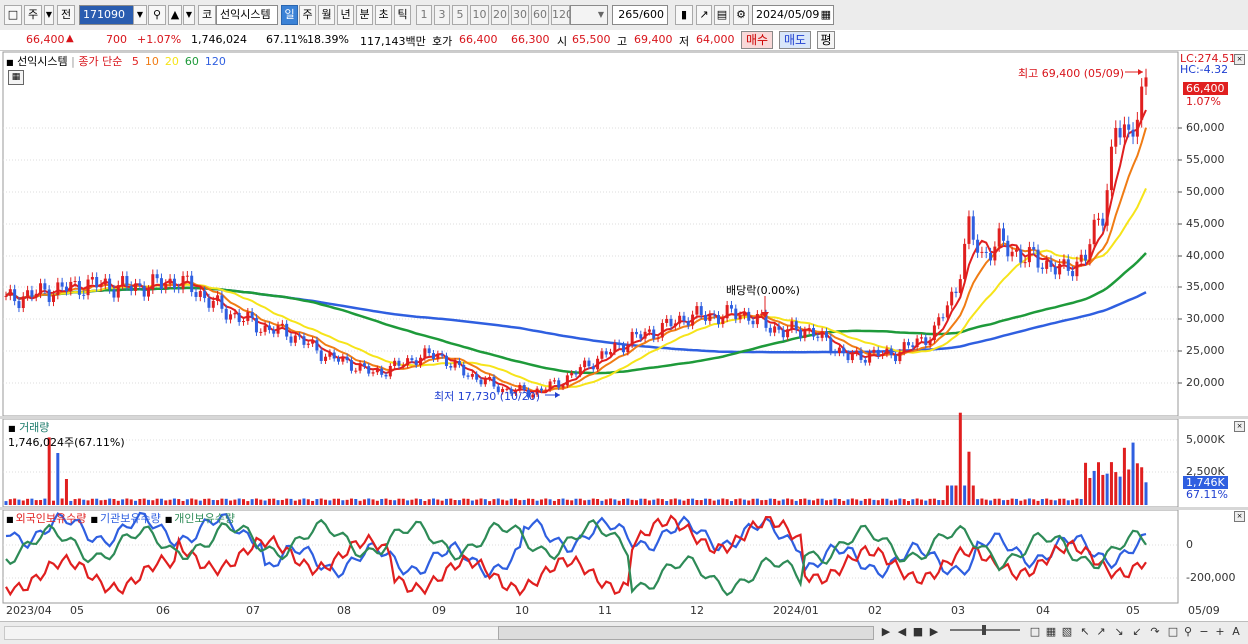  I want to click on draw-line-icon: ↗, so click(1101, 632).